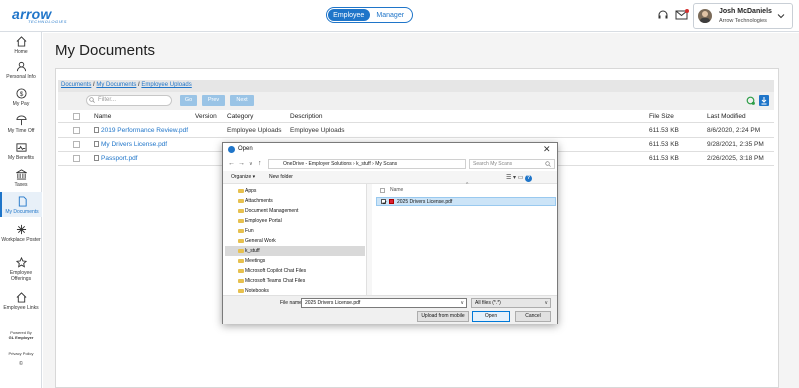  I want to click on folder-item-teams-chat-files: Microsoft Teams Chat Files, so click(295, 281).